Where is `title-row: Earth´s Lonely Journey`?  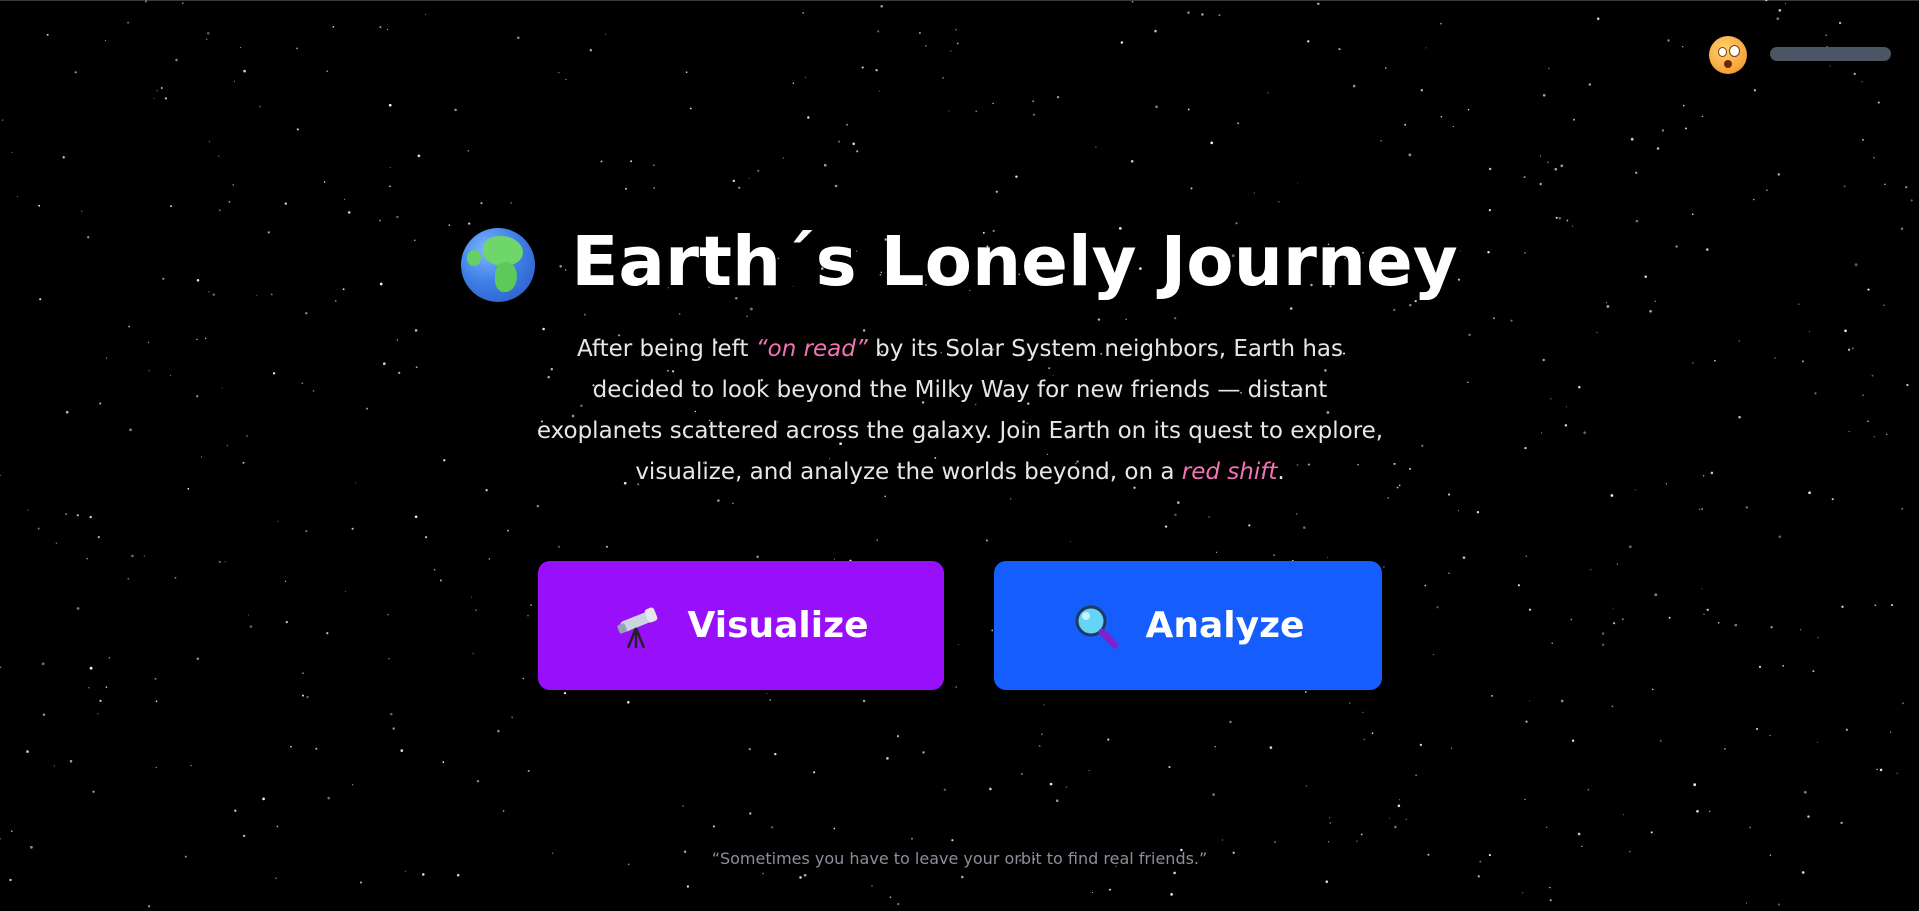 title-row: Earth´s Lonely Journey is located at coordinates (959, 262).